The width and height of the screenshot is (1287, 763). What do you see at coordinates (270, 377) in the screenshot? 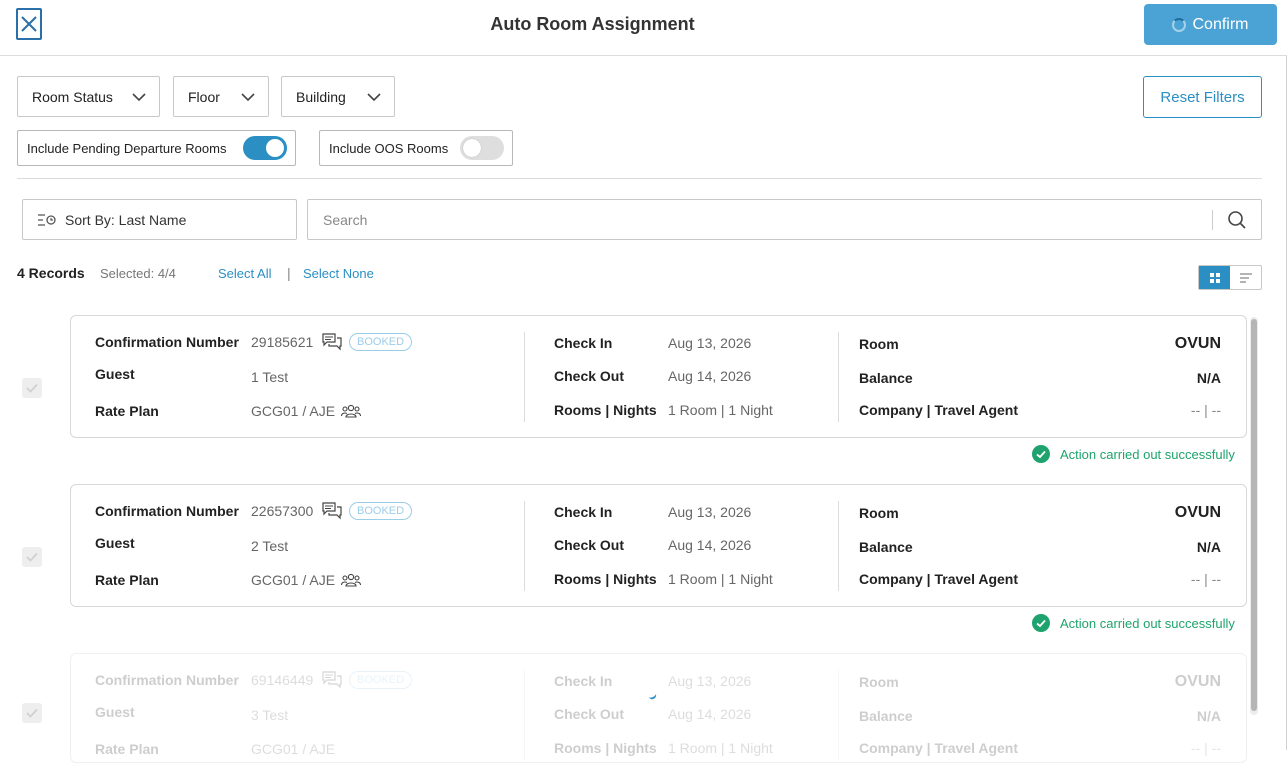
I see `guest-value: 1 Test` at bounding box center [270, 377].